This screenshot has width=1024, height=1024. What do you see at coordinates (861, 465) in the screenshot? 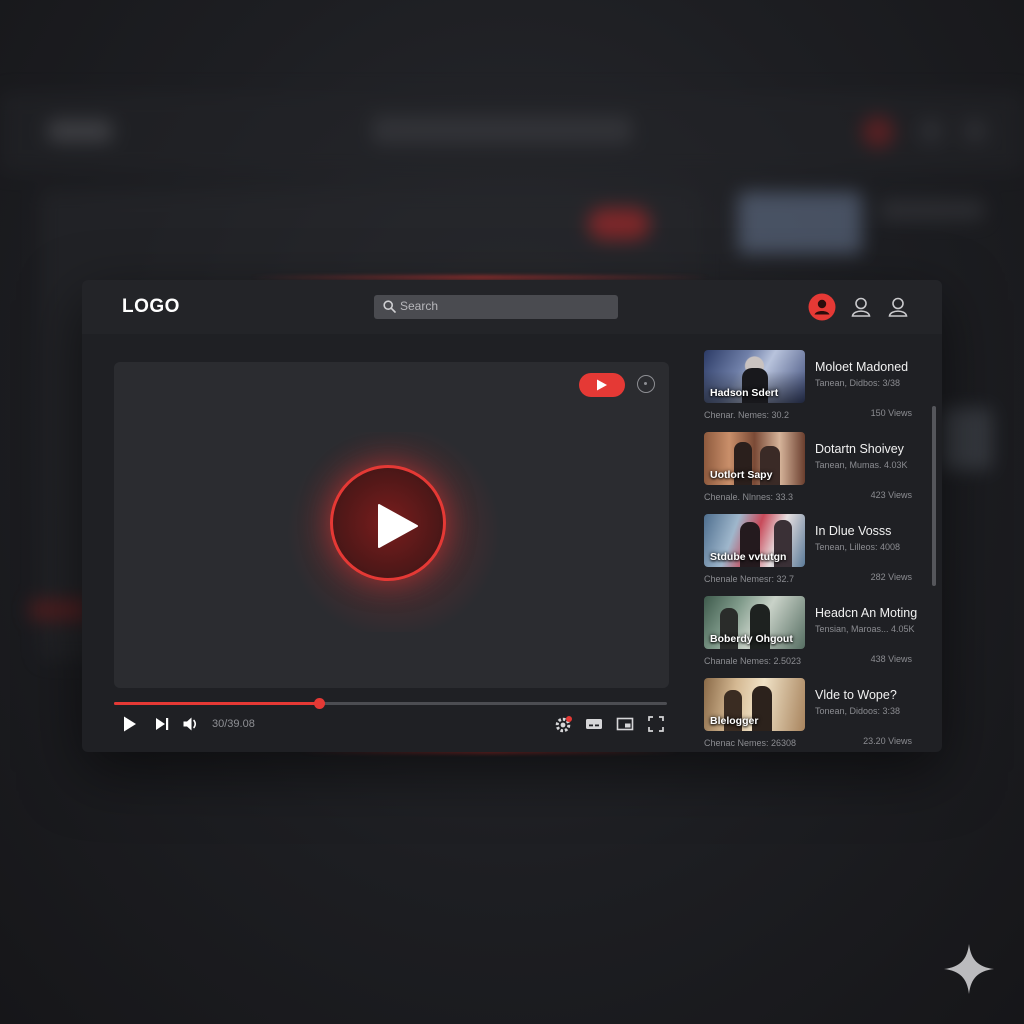
I see `video-meta: Tanean, Mumas. 4.03K` at bounding box center [861, 465].